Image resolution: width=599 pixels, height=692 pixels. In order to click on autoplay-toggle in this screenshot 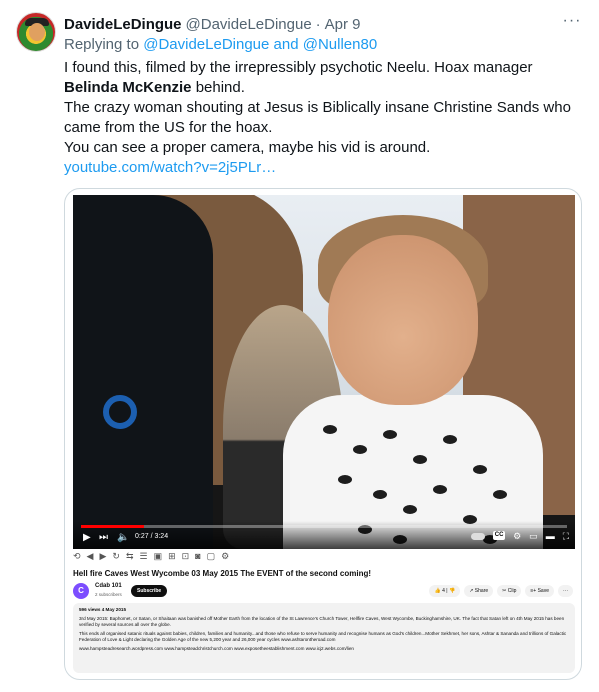, I will do `click(478, 536)`.